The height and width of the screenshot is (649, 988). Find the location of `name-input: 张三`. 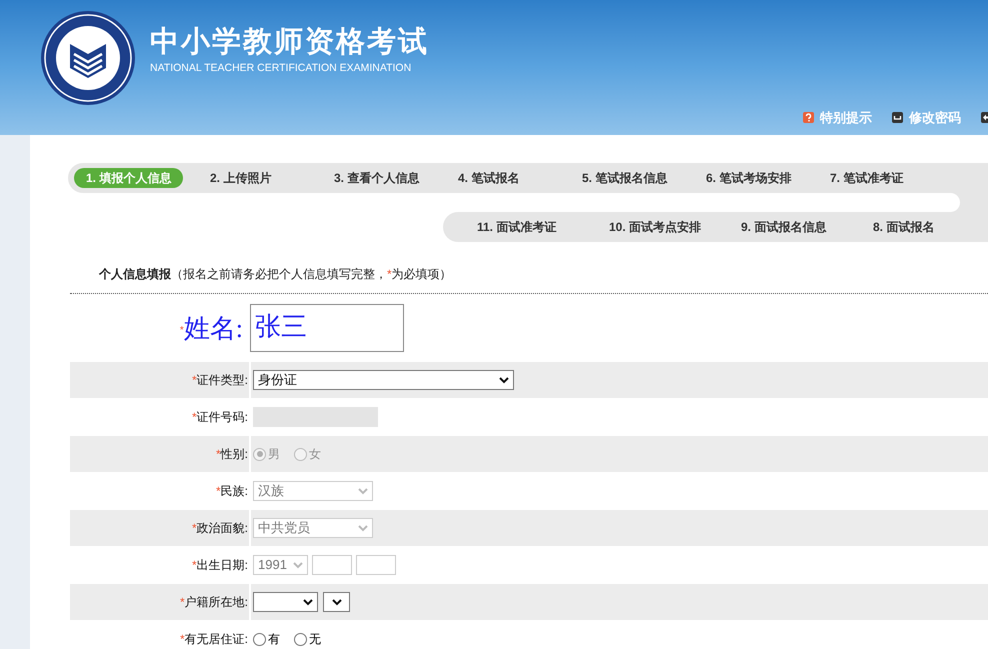

name-input: 张三 is located at coordinates (327, 328).